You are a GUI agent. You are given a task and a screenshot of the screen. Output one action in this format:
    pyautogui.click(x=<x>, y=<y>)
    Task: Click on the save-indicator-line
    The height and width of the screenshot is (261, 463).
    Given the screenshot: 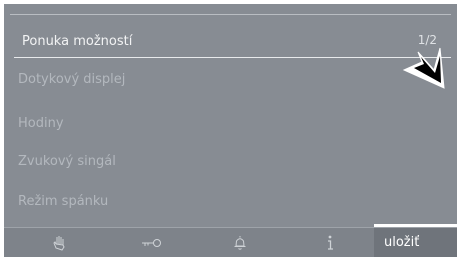 What is the action you would take?
    pyautogui.click(x=415, y=225)
    